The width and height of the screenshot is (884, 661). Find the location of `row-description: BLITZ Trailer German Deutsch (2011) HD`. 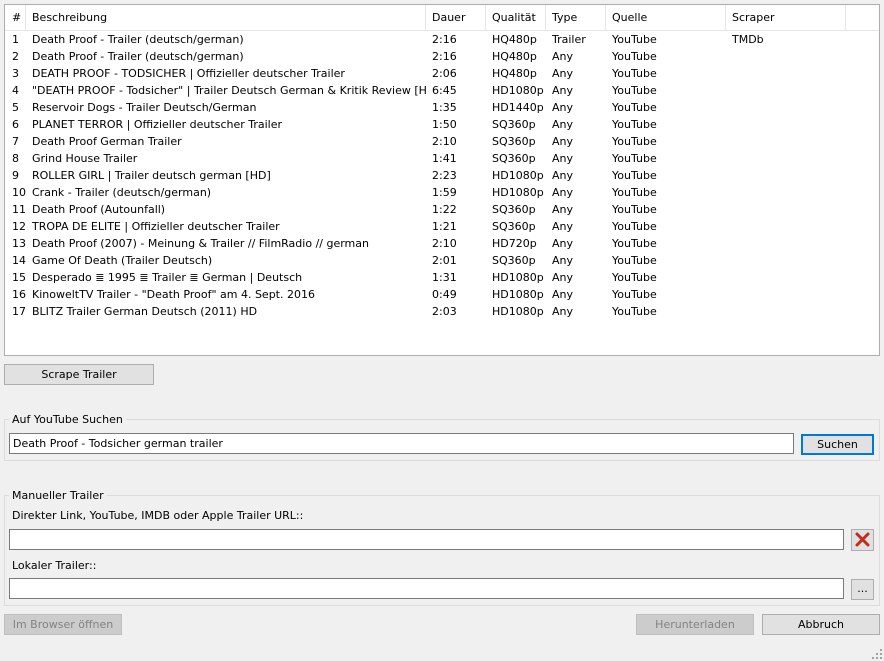

row-description: BLITZ Trailer German Deutsch (2011) HD is located at coordinates (145, 311).